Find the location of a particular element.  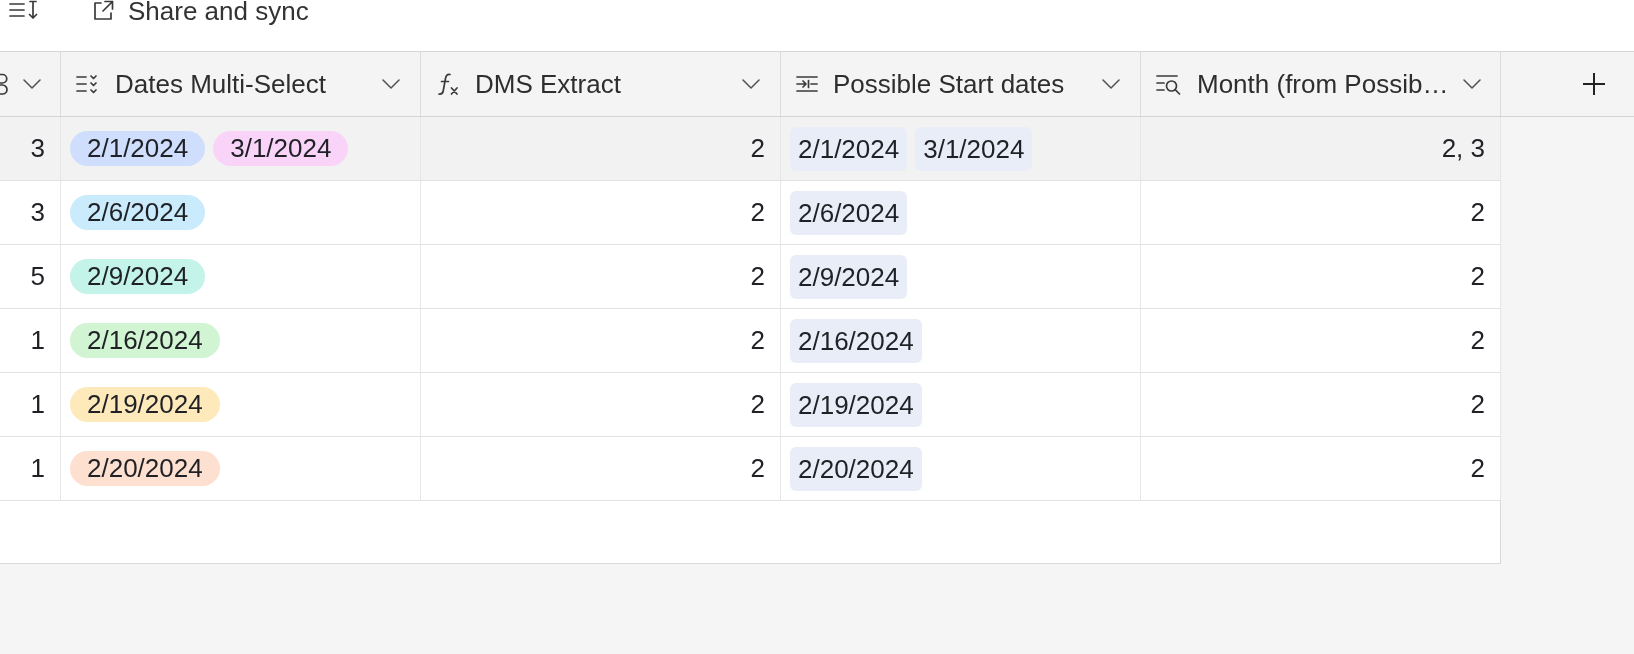

arrow-lines-icon is located at coordinates (807, 84).